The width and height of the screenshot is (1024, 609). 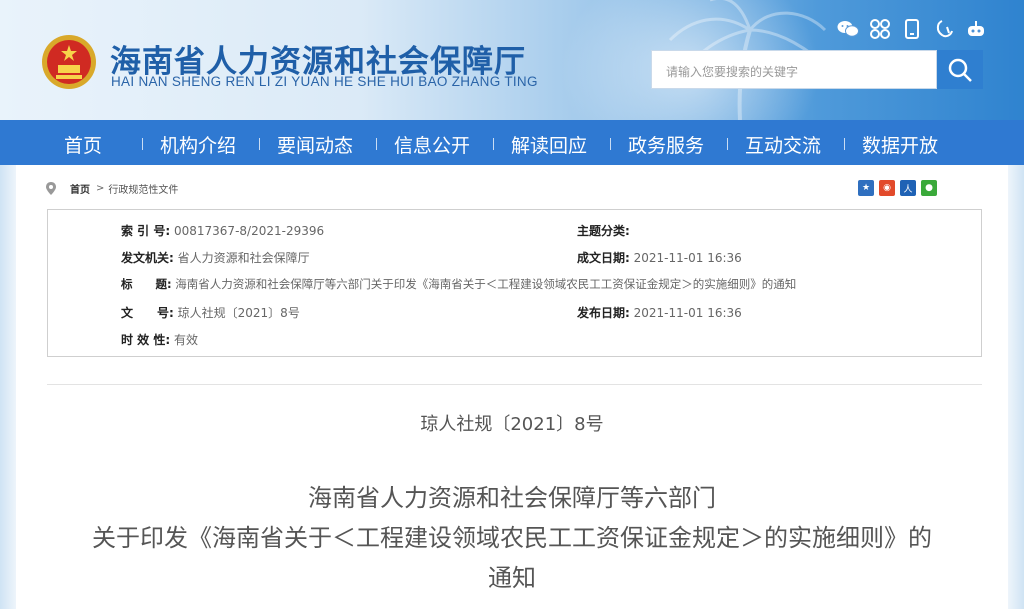 I want to click on wechat-icon, so click(x=848, y=29).